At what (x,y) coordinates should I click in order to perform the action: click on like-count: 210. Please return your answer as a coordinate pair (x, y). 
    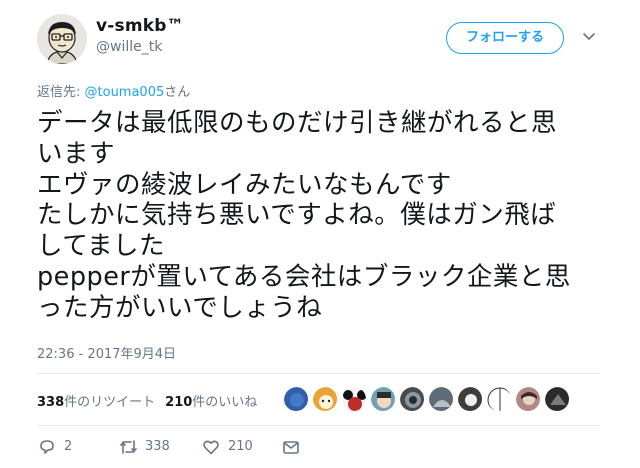
    Looking at the image, I should click on (240, 446).